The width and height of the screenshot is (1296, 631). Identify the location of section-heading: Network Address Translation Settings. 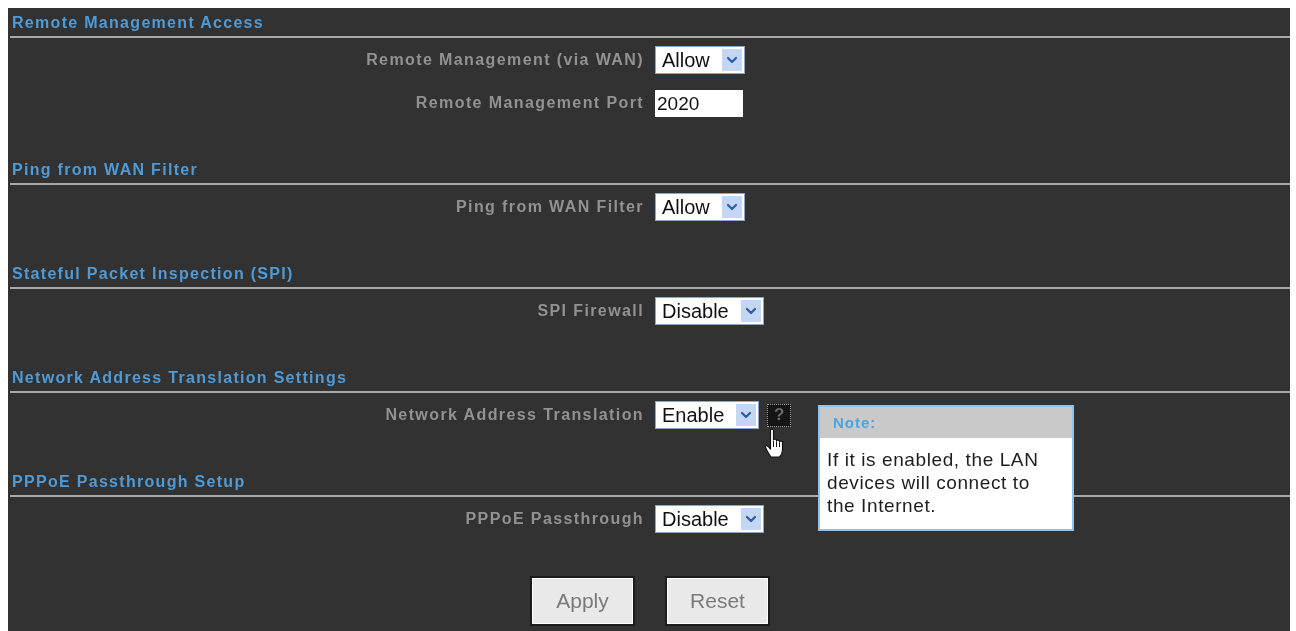
(180, 378).